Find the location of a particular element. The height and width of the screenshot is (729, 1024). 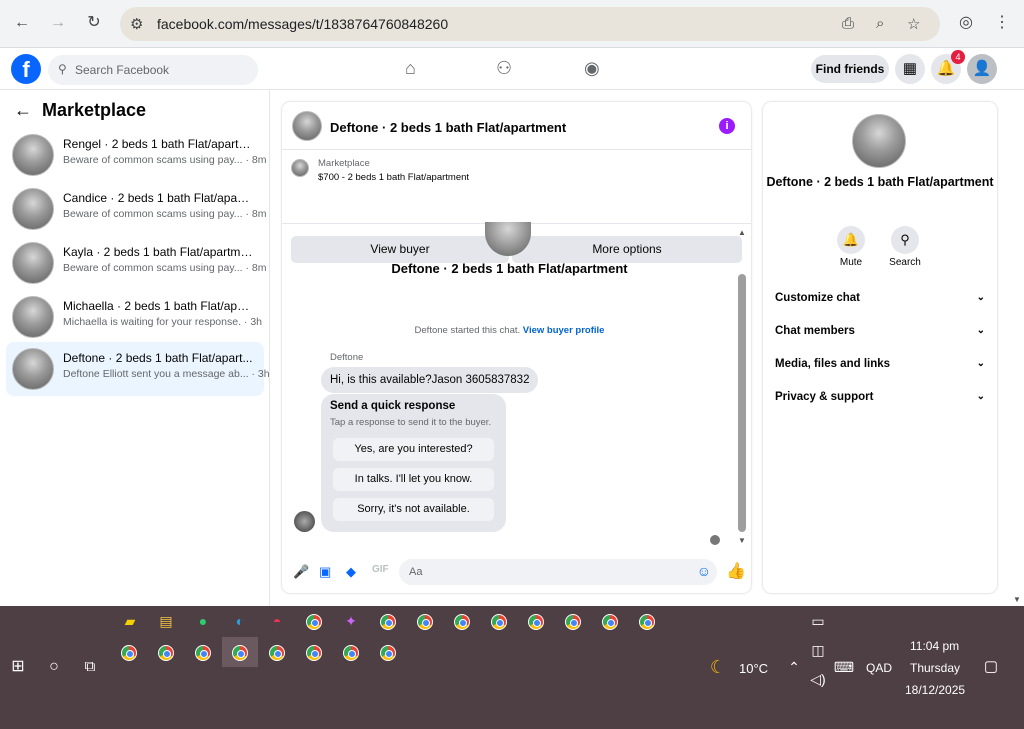

menu-dots-icon: ⋮ is located at coordinates (1002, 23).